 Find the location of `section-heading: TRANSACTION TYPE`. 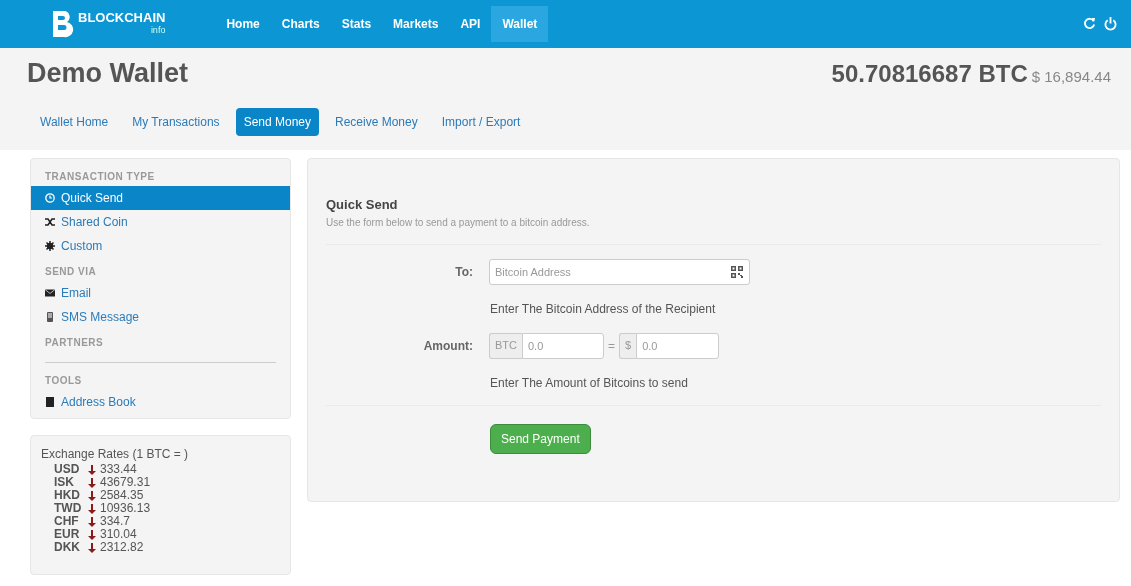

section-heading: TRANSACTION TYPE is located at coordinates (100, 177).